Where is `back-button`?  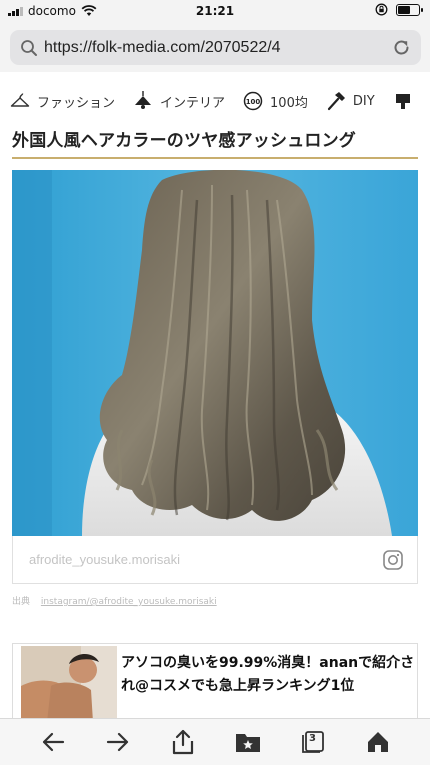
back-button is located at coordinates (53, 742).